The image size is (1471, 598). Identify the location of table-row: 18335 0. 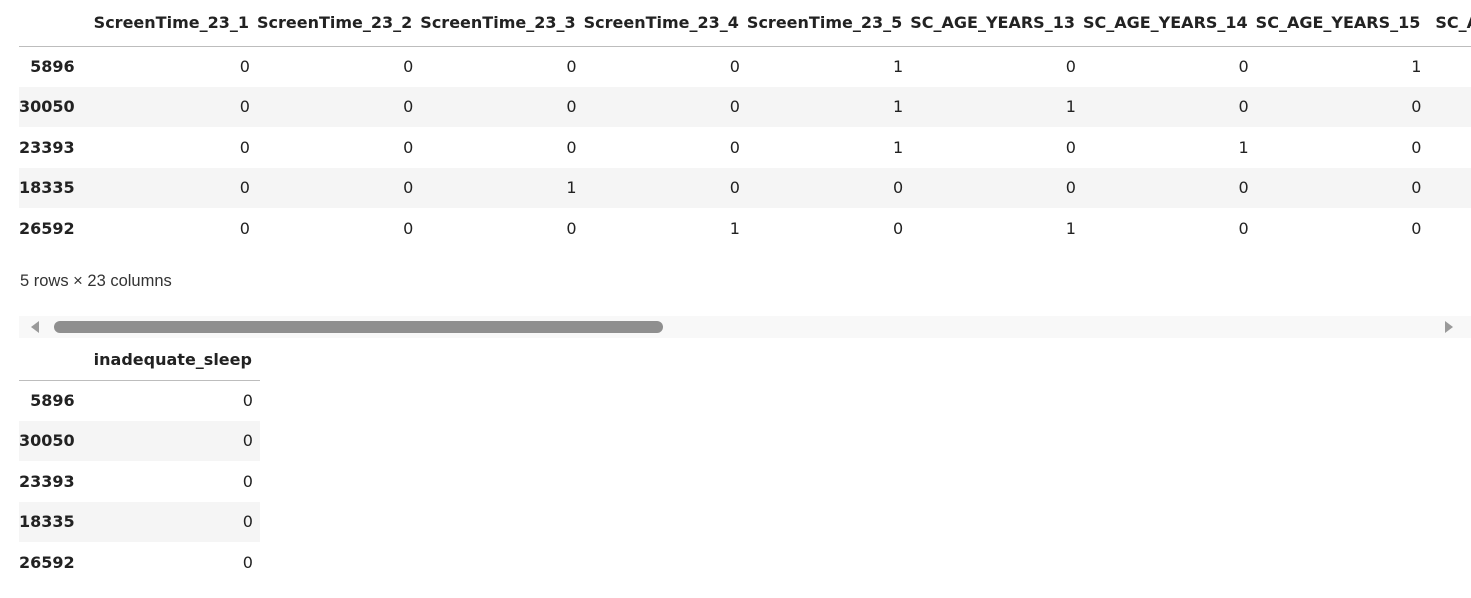
(139, 521).